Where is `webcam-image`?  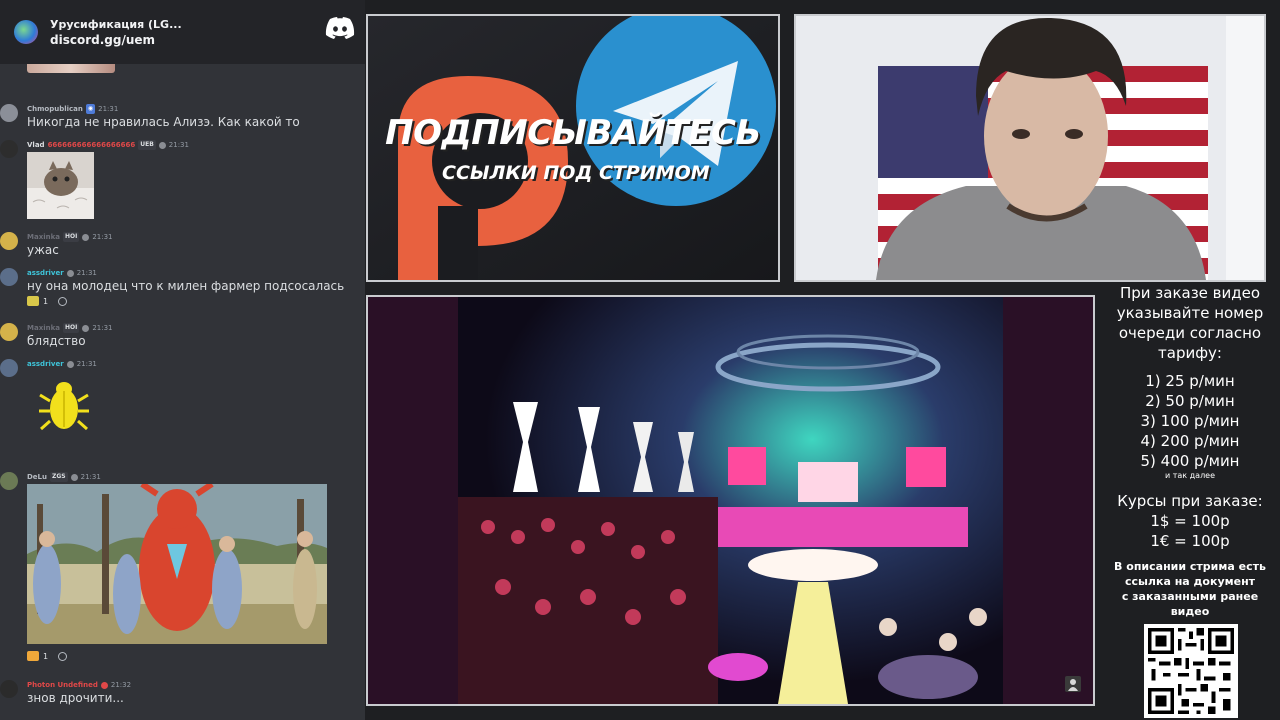 webcam-image is located at coordinates (1030, 148).